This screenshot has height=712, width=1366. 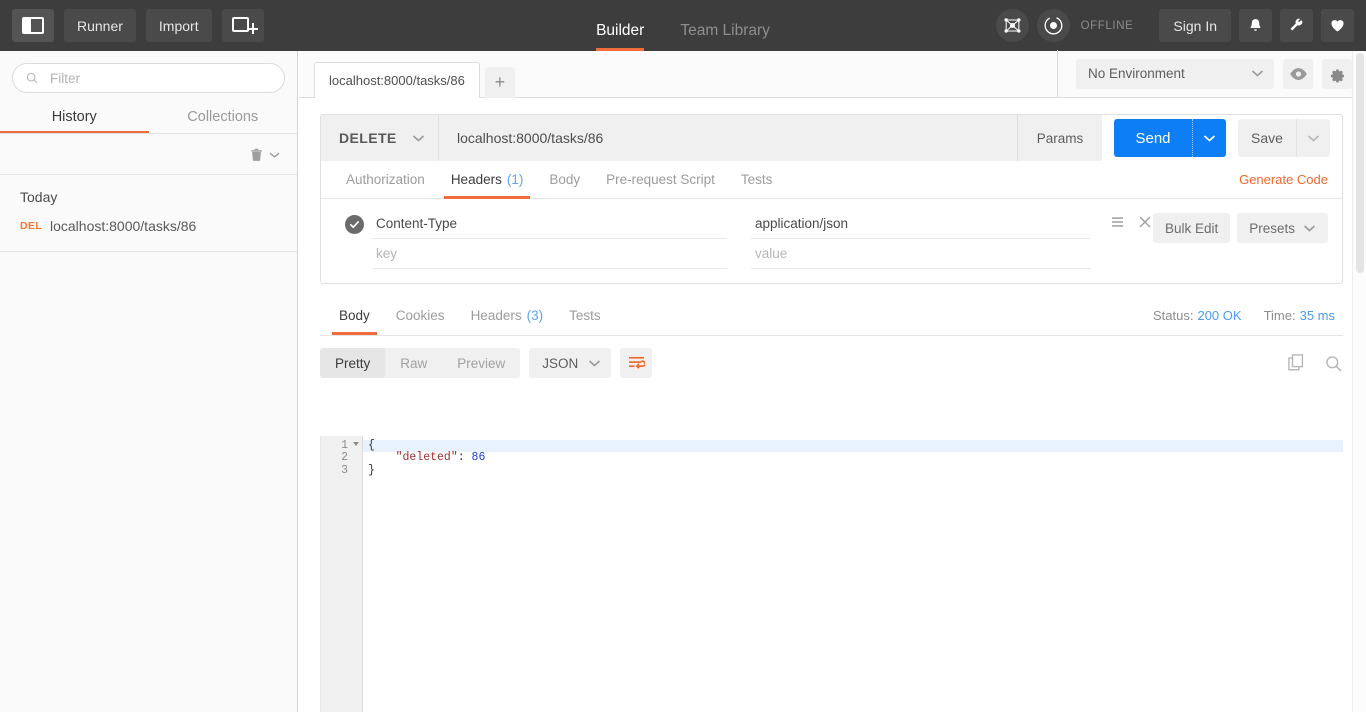 What do you see at coordinates (242, 25) in the screenshot?
I see `new-tab-button` at bounding box center [242, 25].